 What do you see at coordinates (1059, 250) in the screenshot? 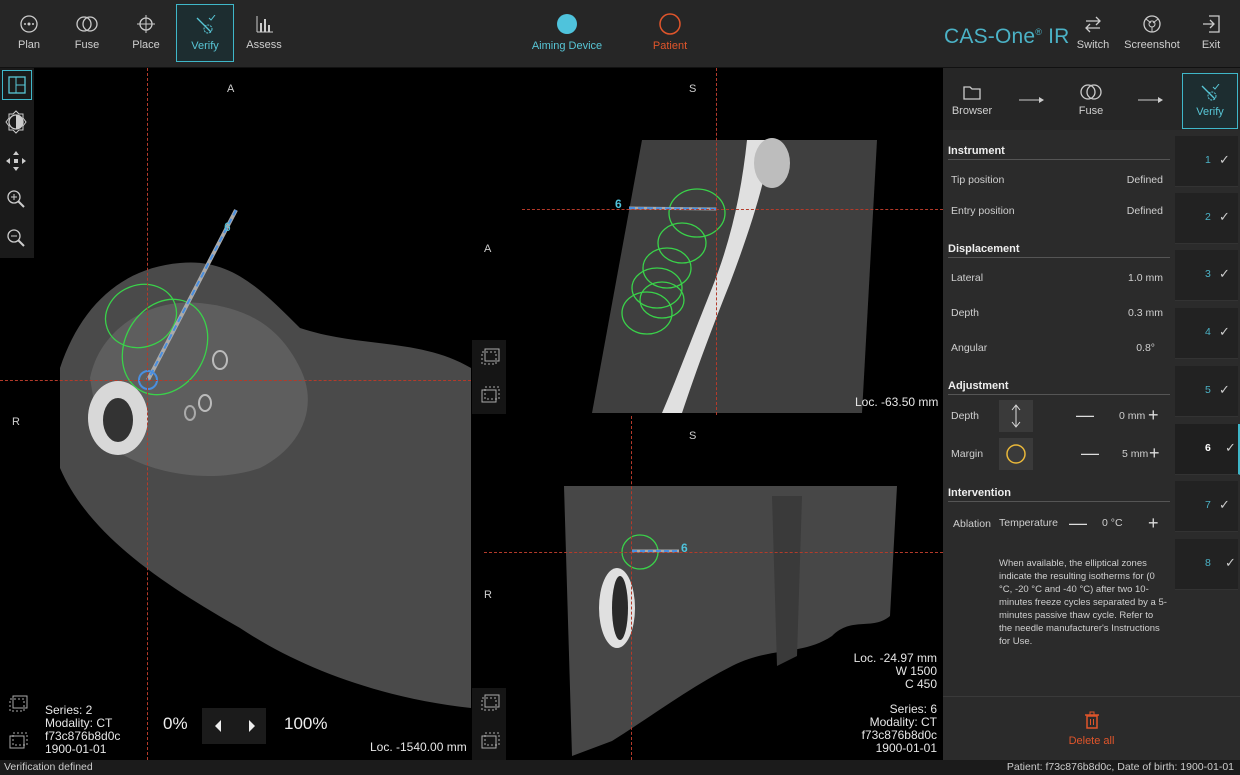
I see `displacement-header: Displacement` at bounding box center [1059, 250].